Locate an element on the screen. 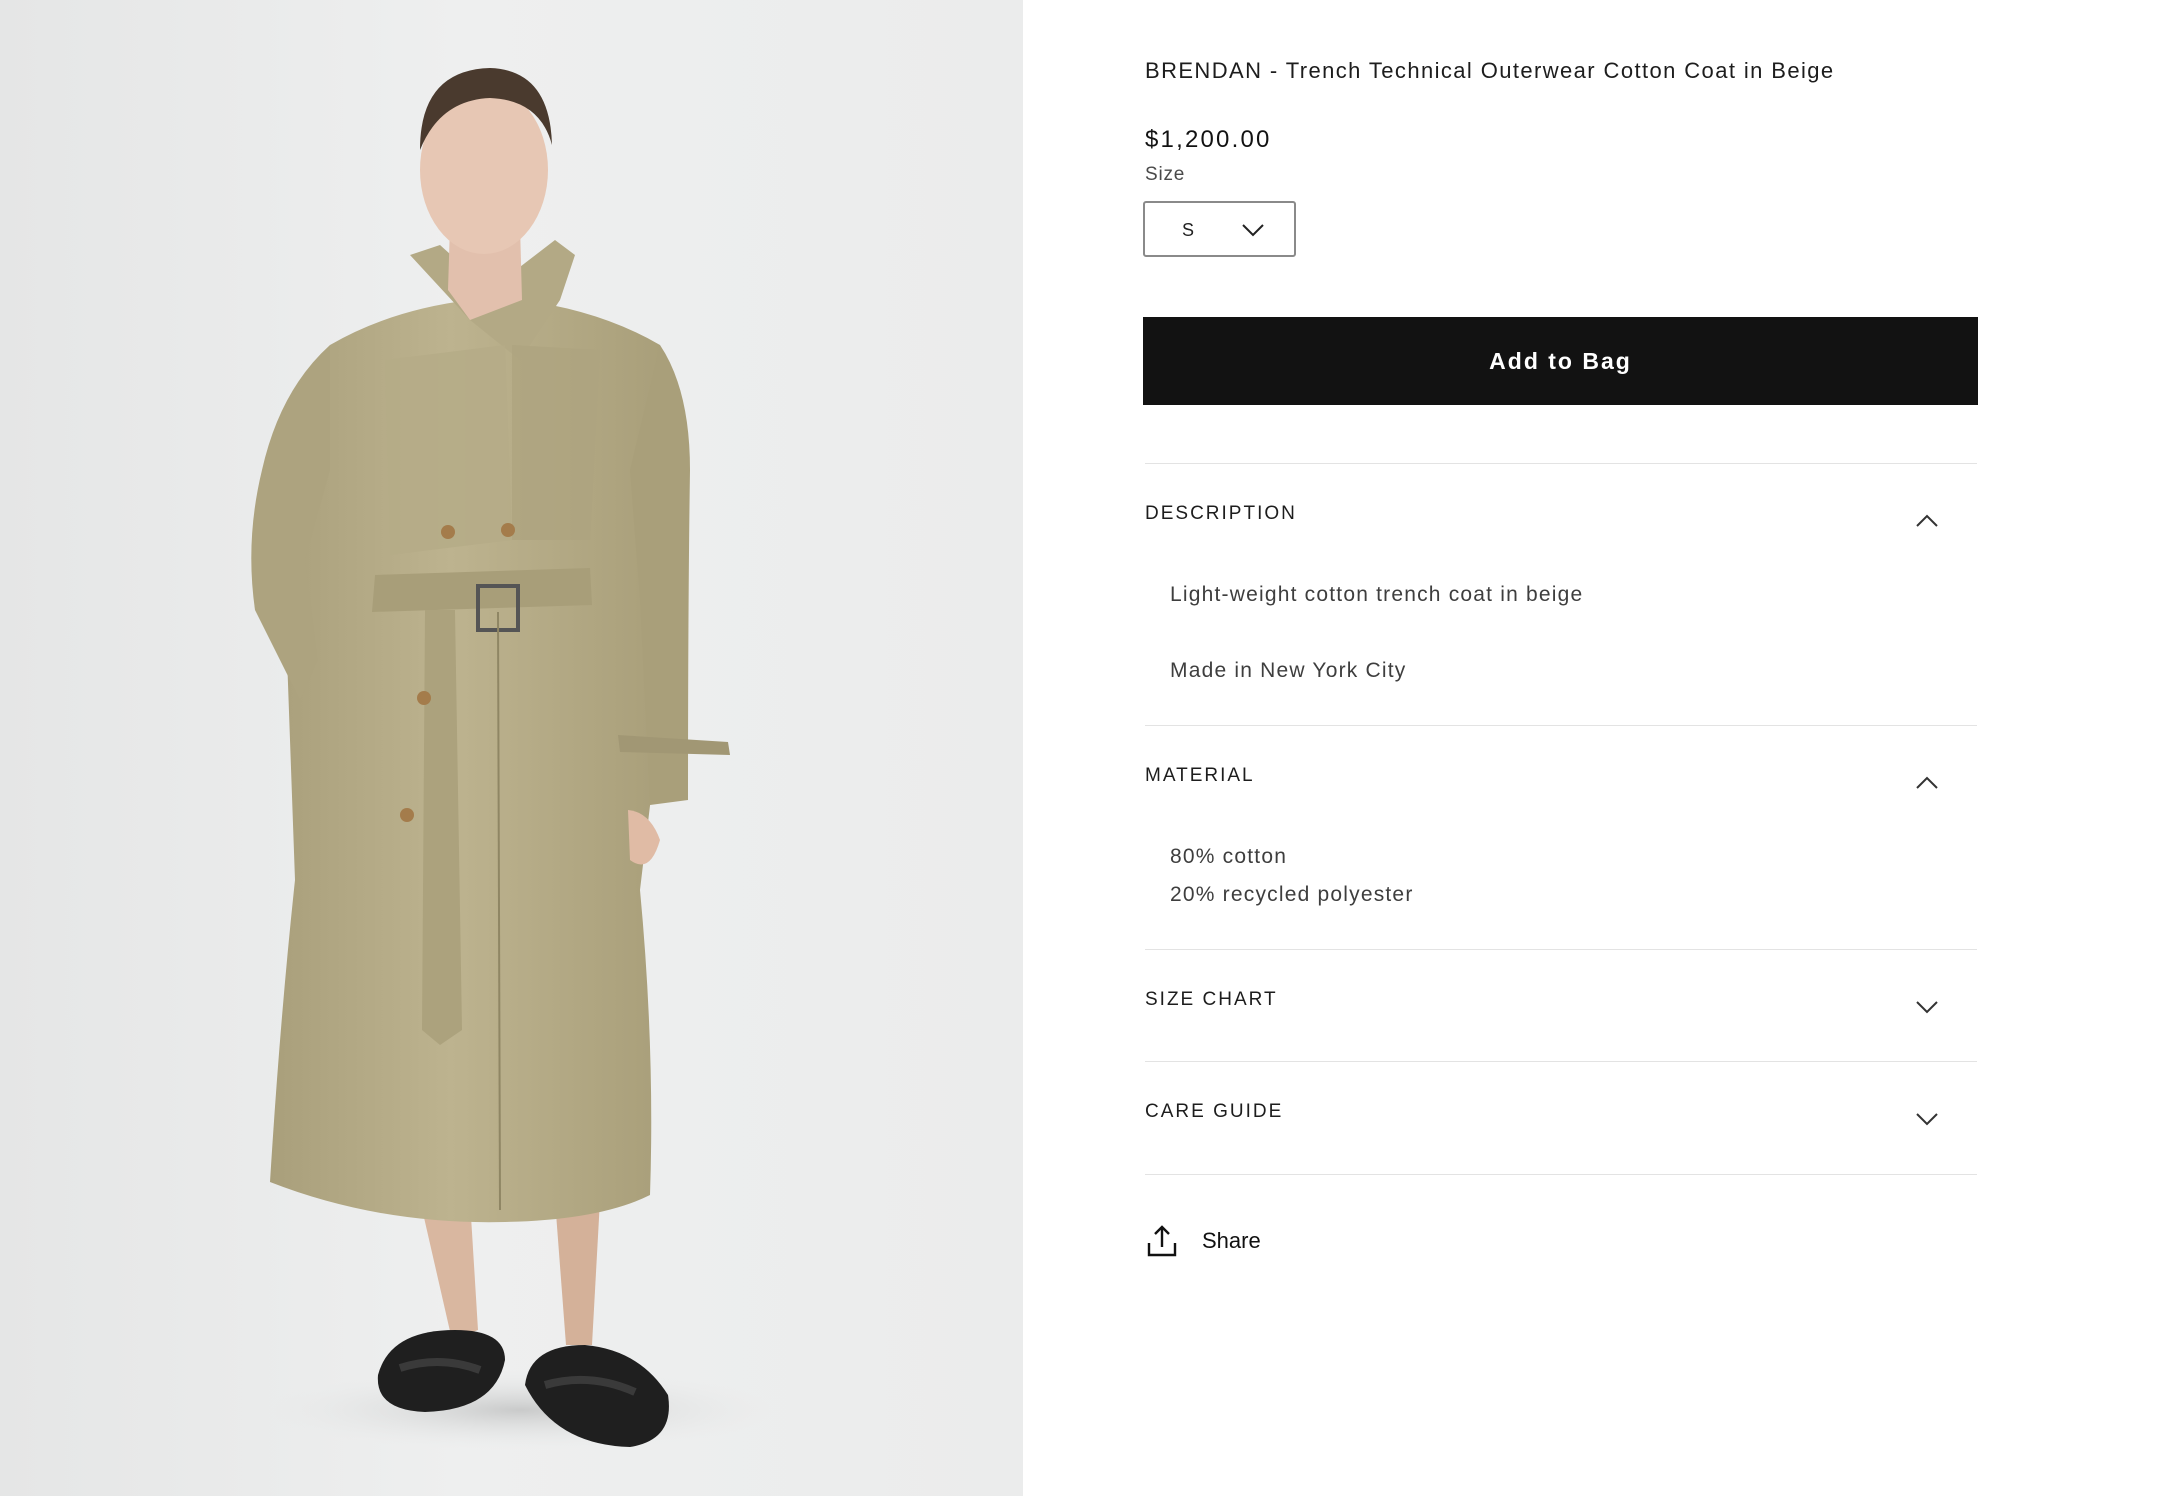 Image resolution: width=2158 pixels, height=1496 pixels. size-selected-value: S is located at coordinates (1189, 230).